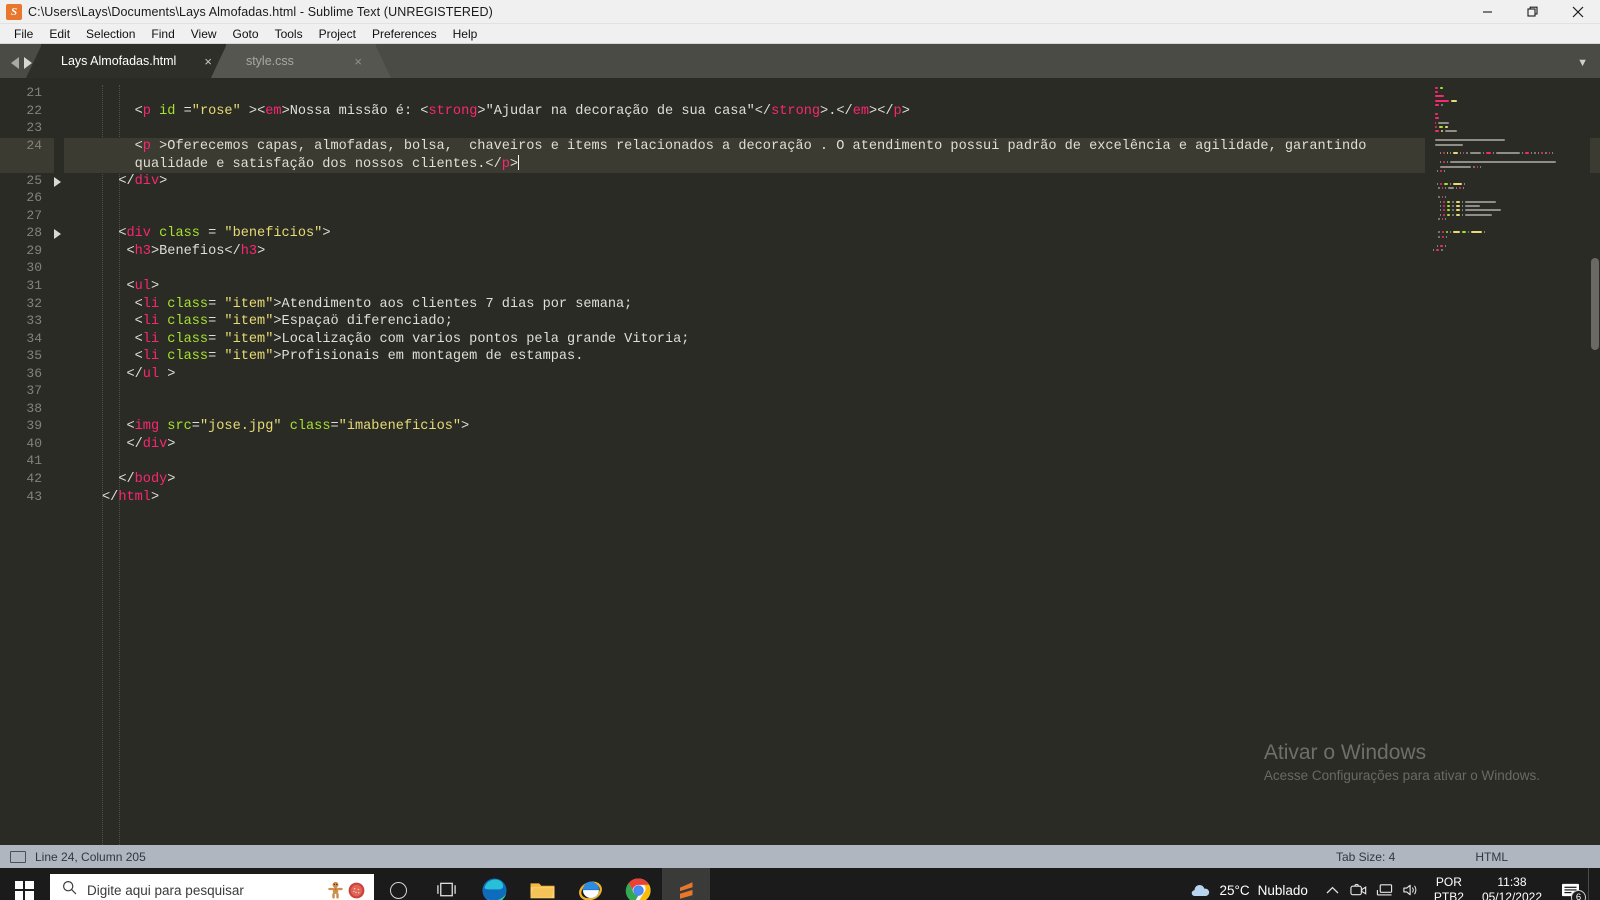 This screenshot has width=1600, height=900. Describe the element at coordinates (1532, 12) in the screenshot. I see `restore-button` at that location.